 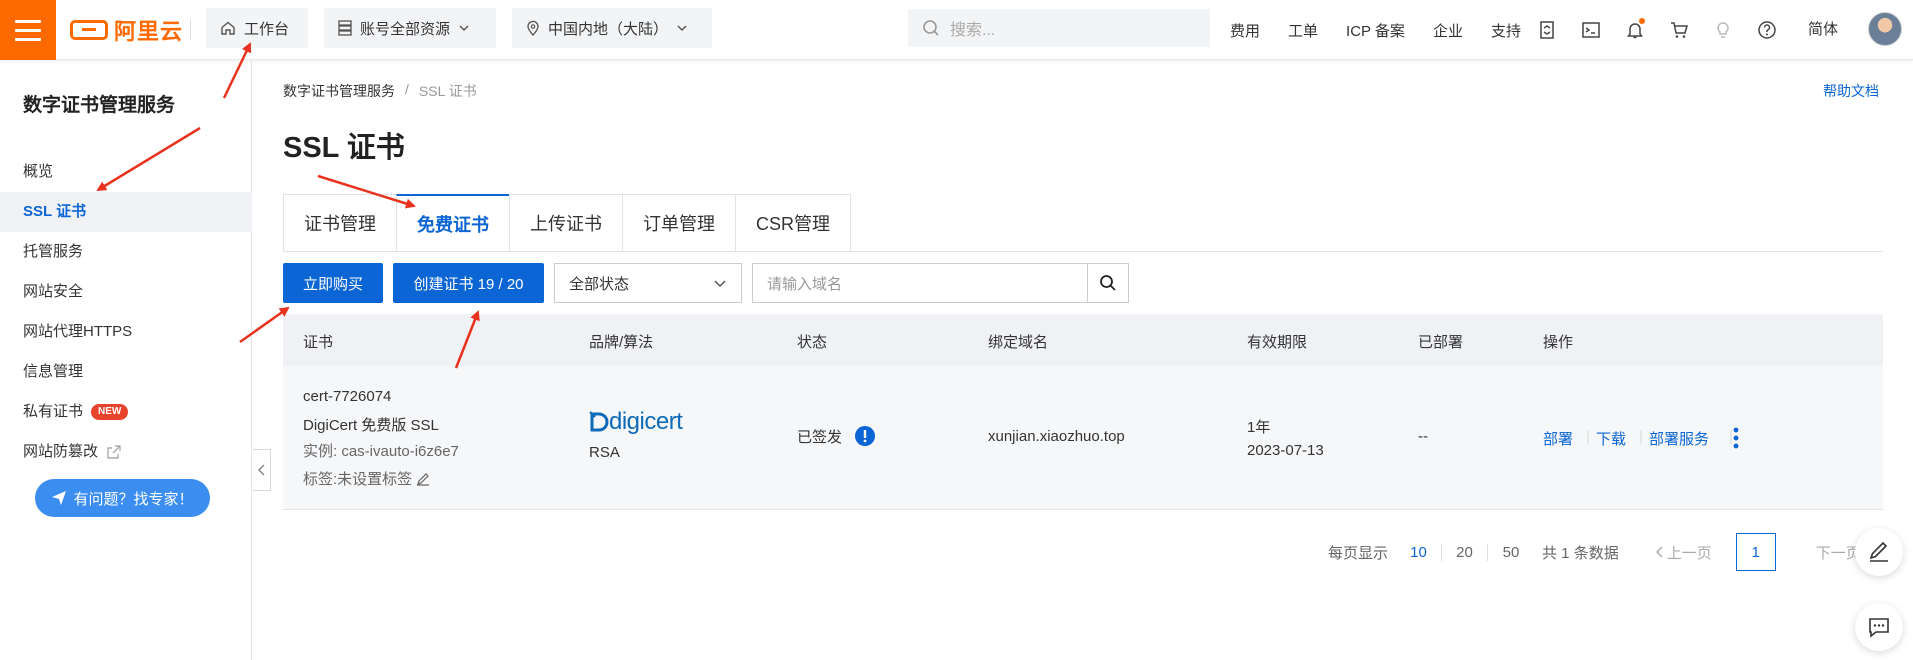 I want to click on user-avatar, so click(x=1885, y=29).